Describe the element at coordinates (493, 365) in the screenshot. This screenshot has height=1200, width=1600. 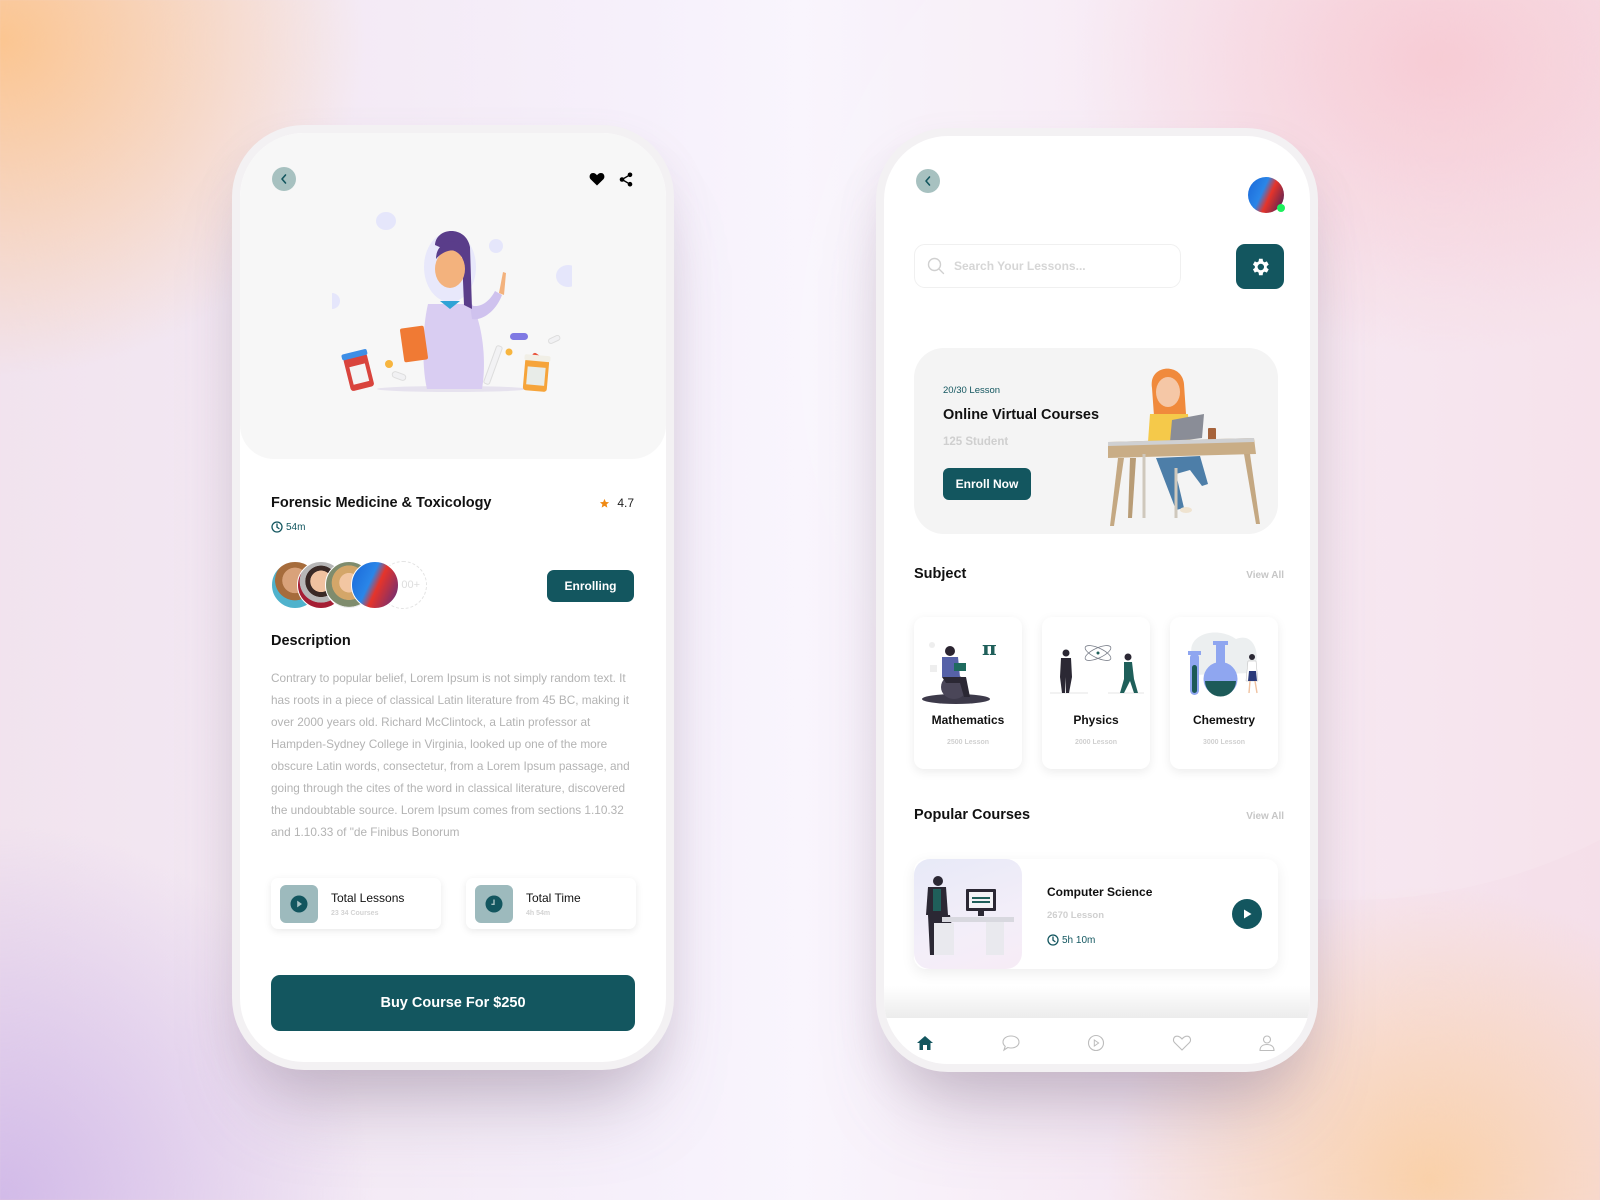
I see `syringe` at that location.